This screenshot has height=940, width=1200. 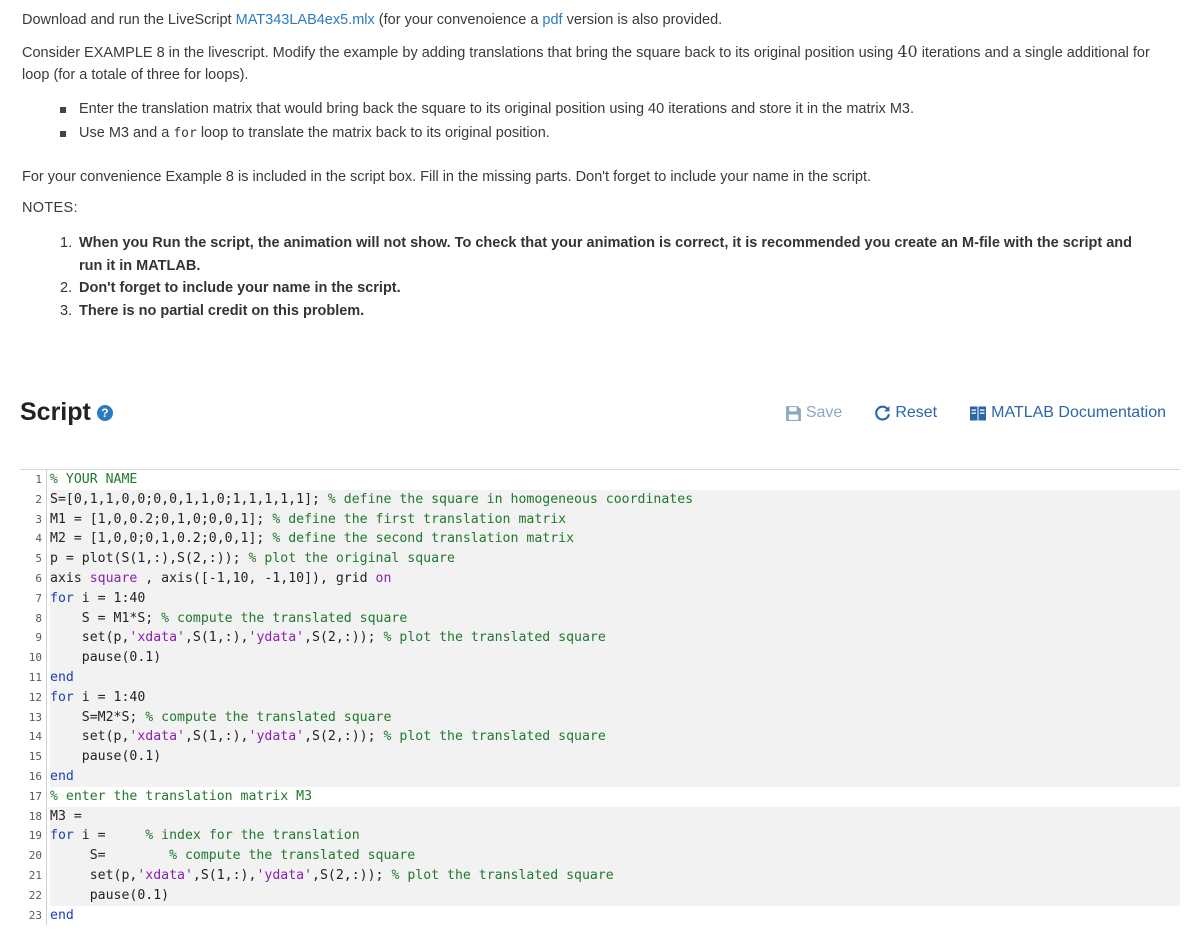 What do you see at coordinates (62, 677) in the screenshot?
I see `code-token: end` at bounding box center [62, 677].